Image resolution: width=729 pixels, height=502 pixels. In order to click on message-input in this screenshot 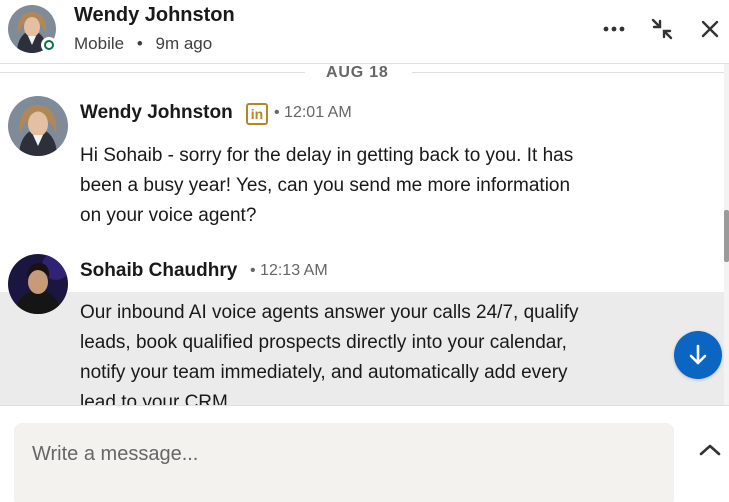, I will do `click(344, 462)`.